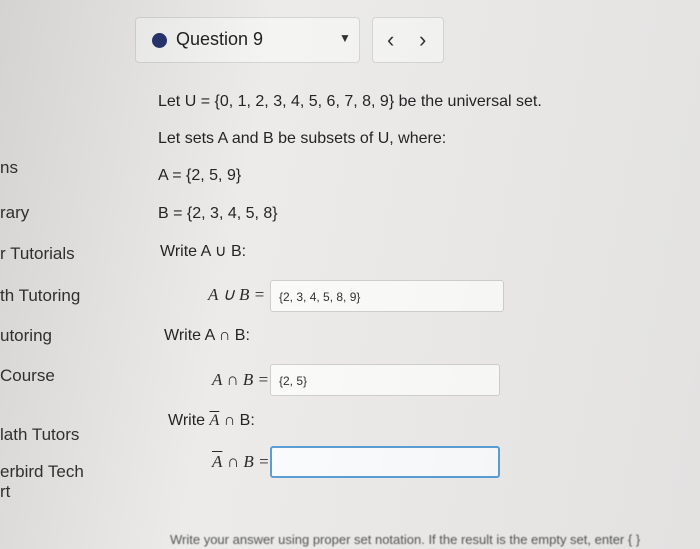  What do you see at coordinates (14, 213) in the screenshot?
I see `sidebar-item-library: rary` at bounding box center [14, 213].